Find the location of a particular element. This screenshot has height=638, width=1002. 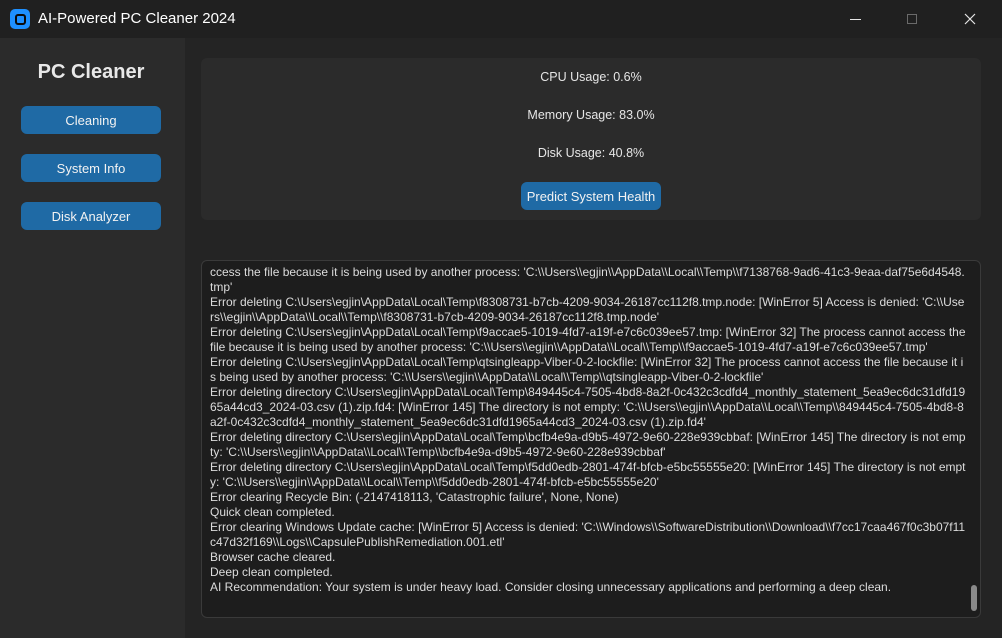

minimize-button is located at coordinates (855, 19).